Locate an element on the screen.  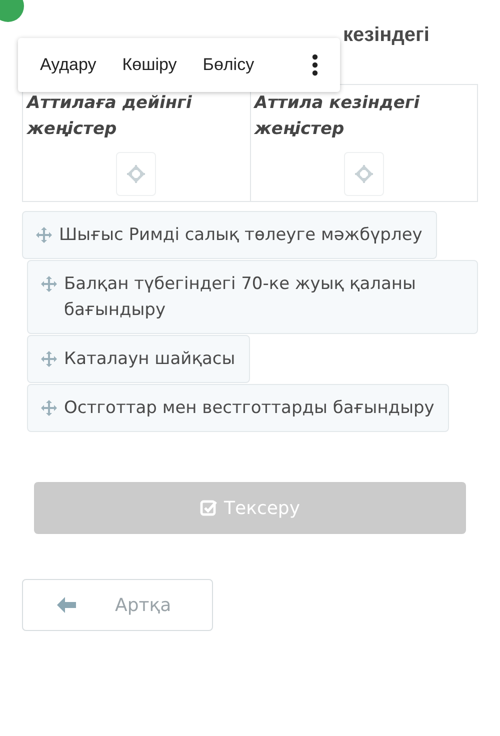
column-heading: Аттила кезіндегі жеңістер is located at coordinates (336, 116).